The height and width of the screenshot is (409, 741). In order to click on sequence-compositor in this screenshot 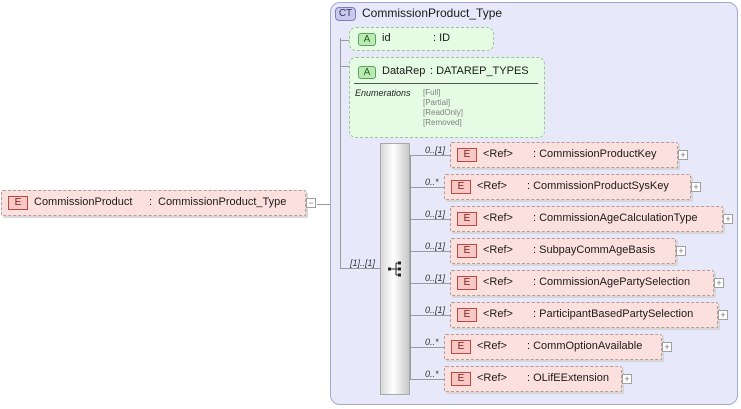, I will do `click(395, 269)`.